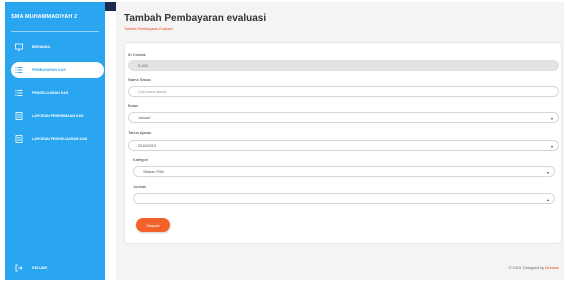  I want to click on sidebar-item-laporan-penerimaan-kas: LAPORAN PENERIMAAN KAS, so click(57, 116).